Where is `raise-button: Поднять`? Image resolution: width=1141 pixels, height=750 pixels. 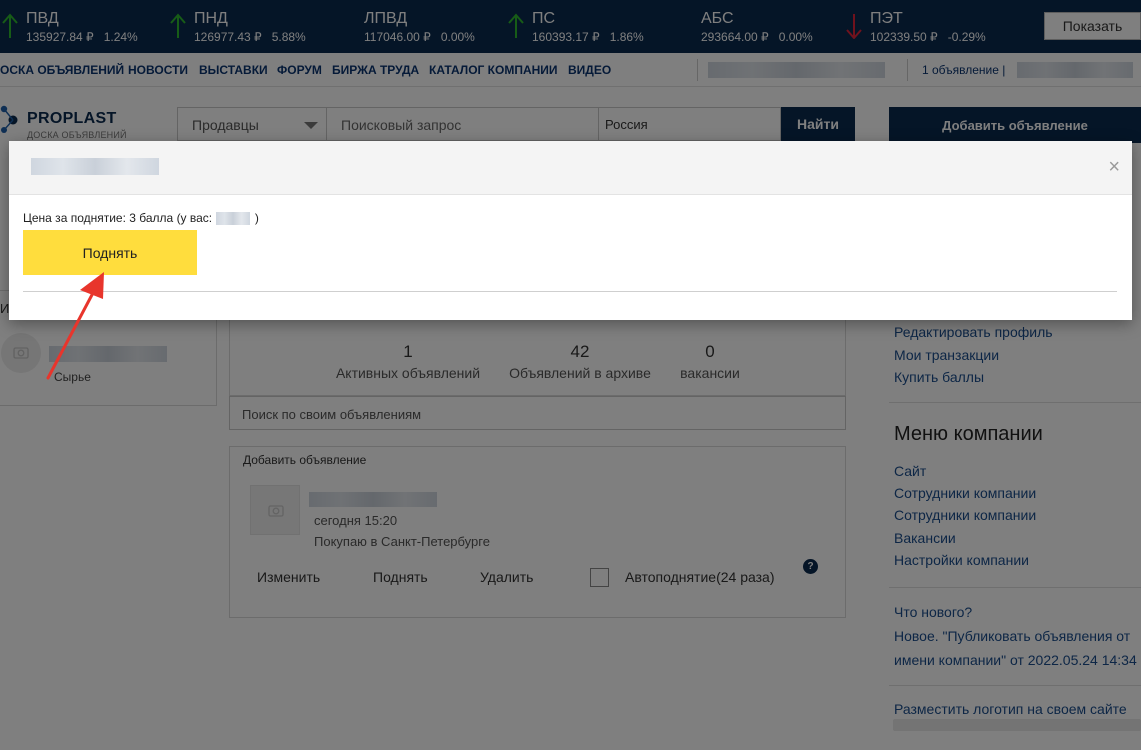
raise-button: Поднять is located at coordinates (110, 252).